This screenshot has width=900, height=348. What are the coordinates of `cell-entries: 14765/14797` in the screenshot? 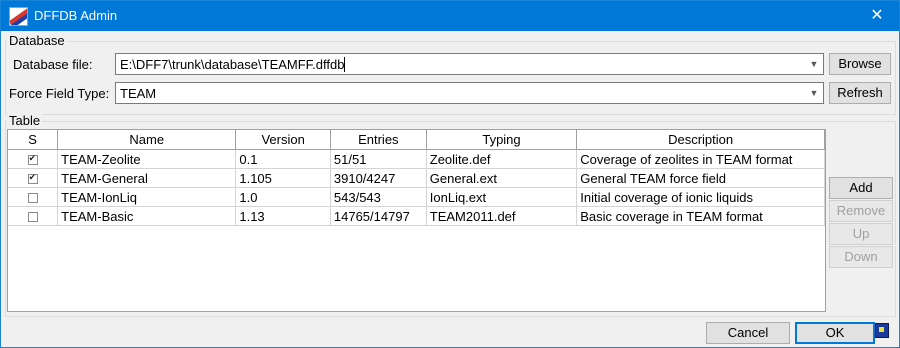 It's located at (378, 216).